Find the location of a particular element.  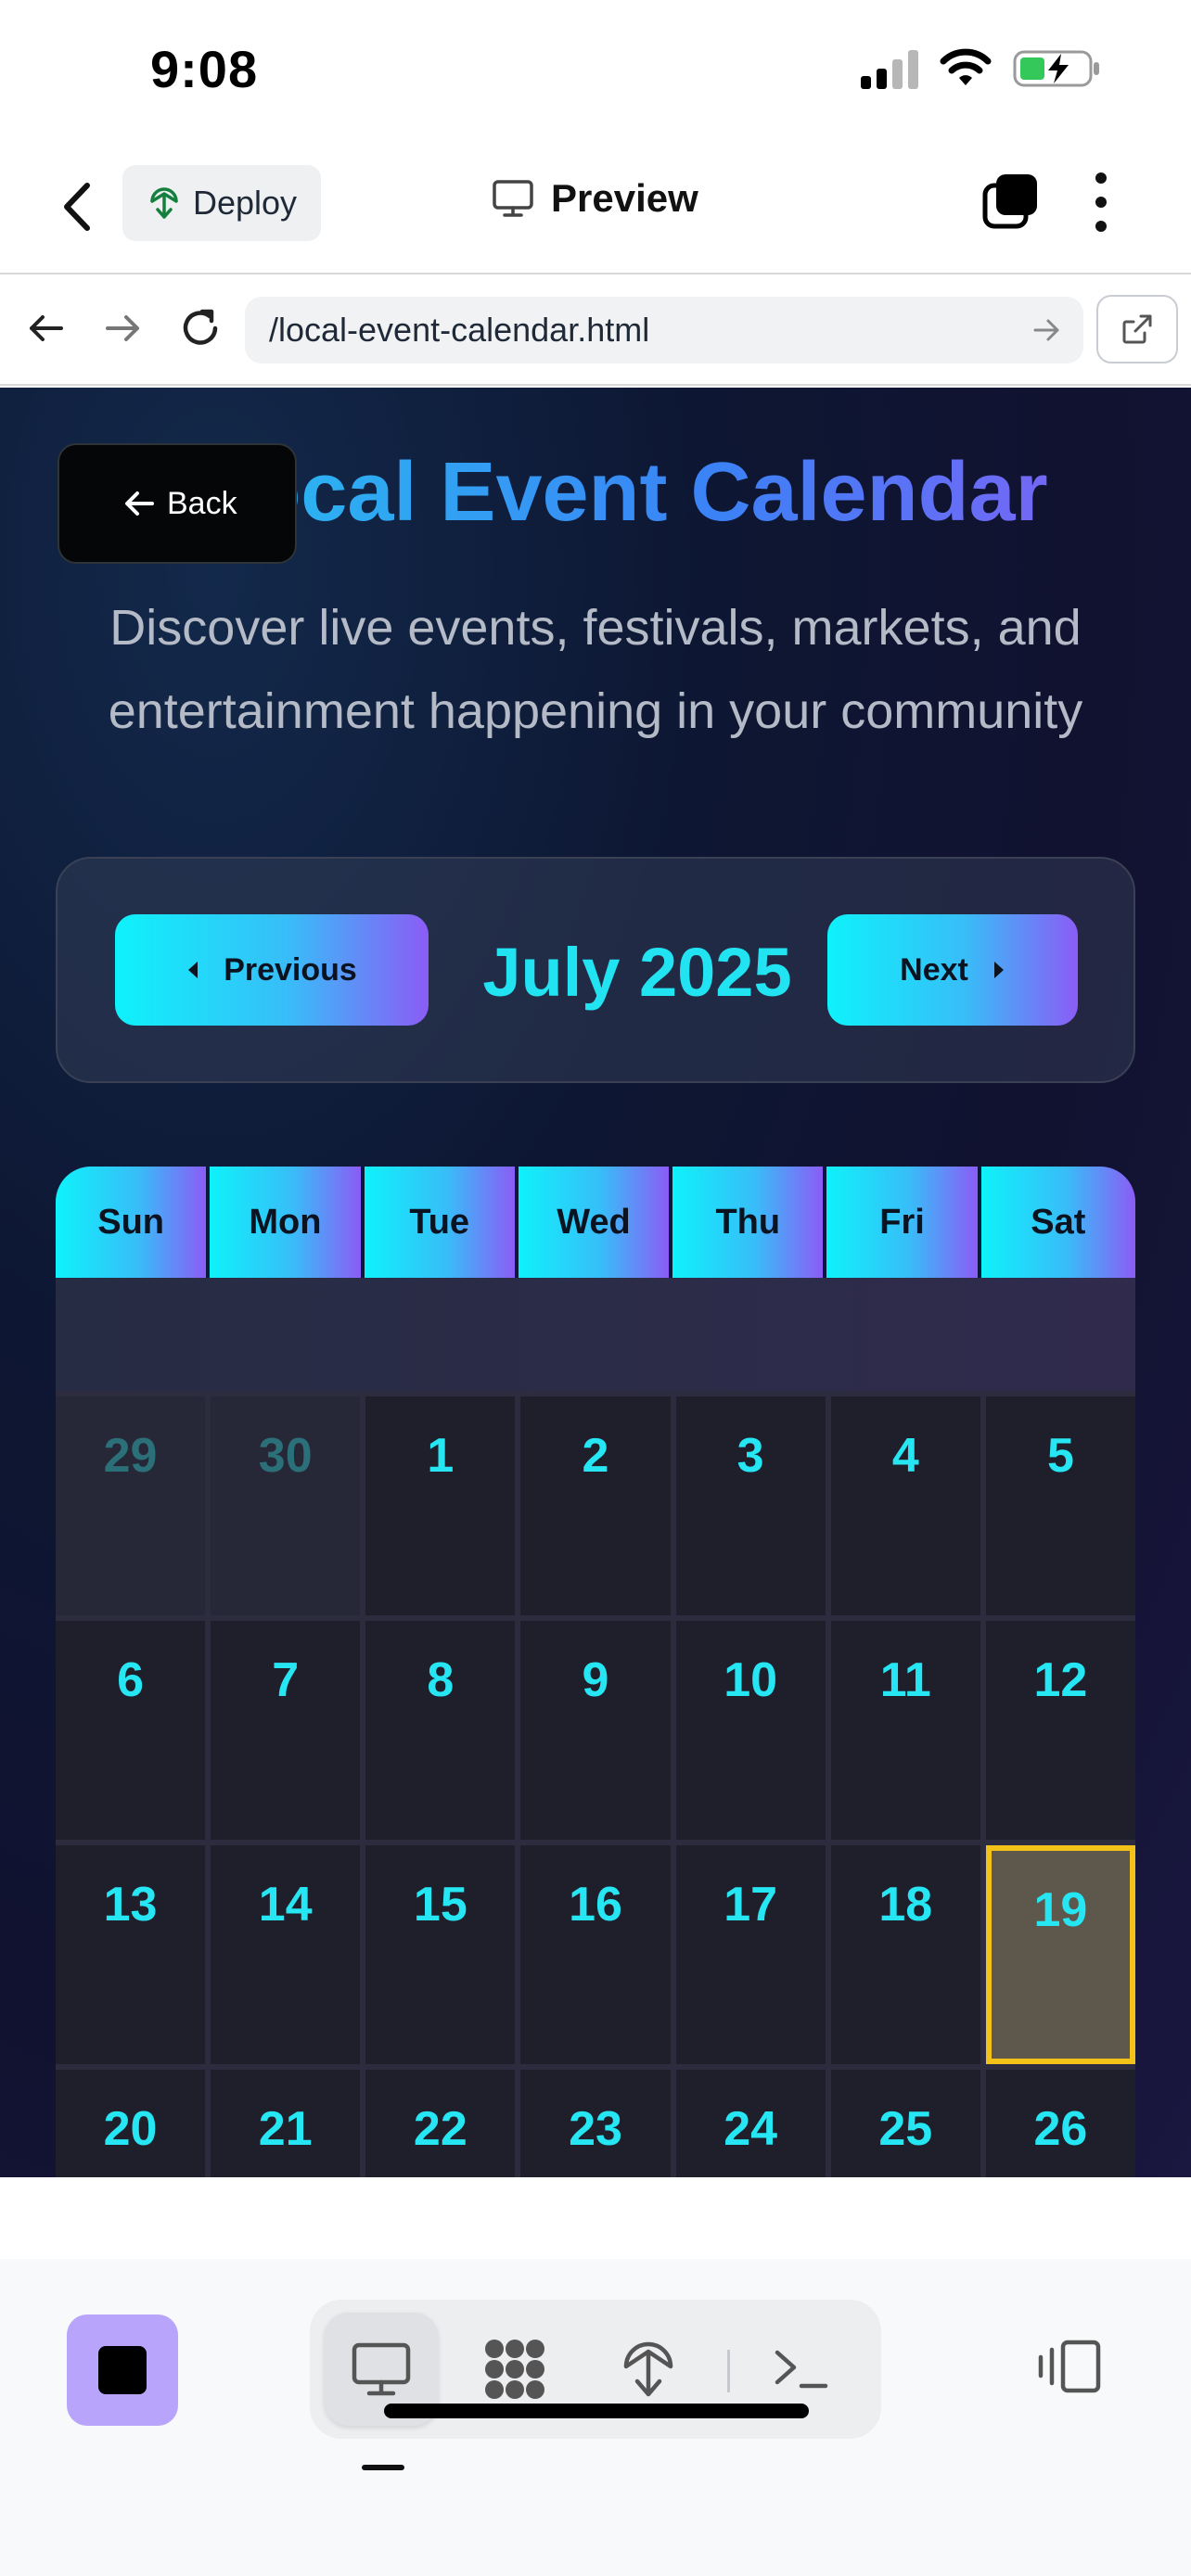

deploy-label: Deploy is located at coordinates (246, 203).